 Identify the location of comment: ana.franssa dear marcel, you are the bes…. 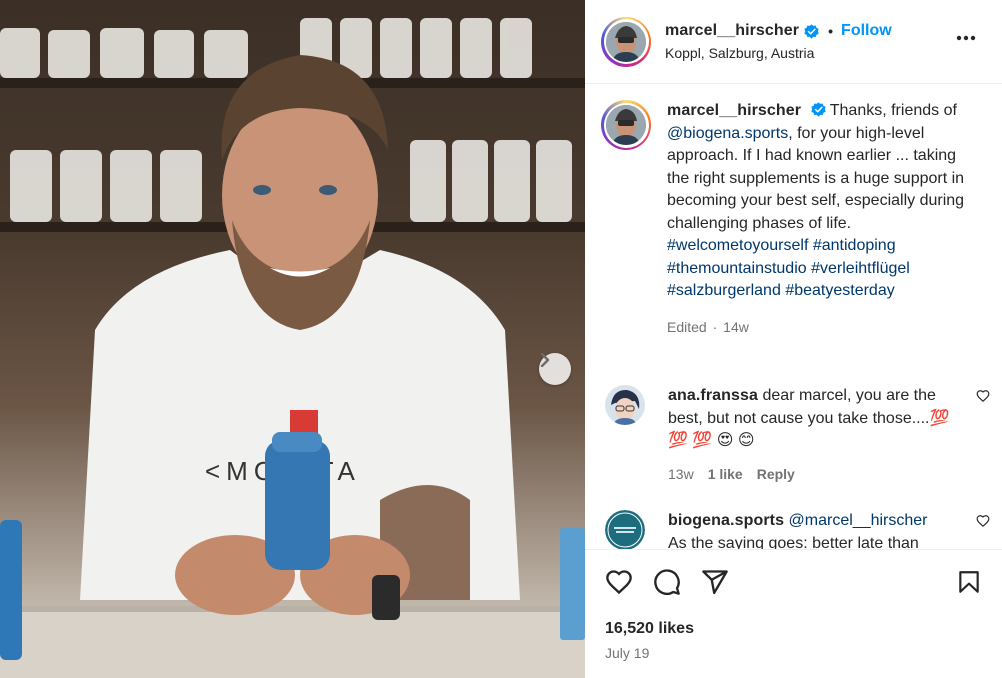
(797, 435).